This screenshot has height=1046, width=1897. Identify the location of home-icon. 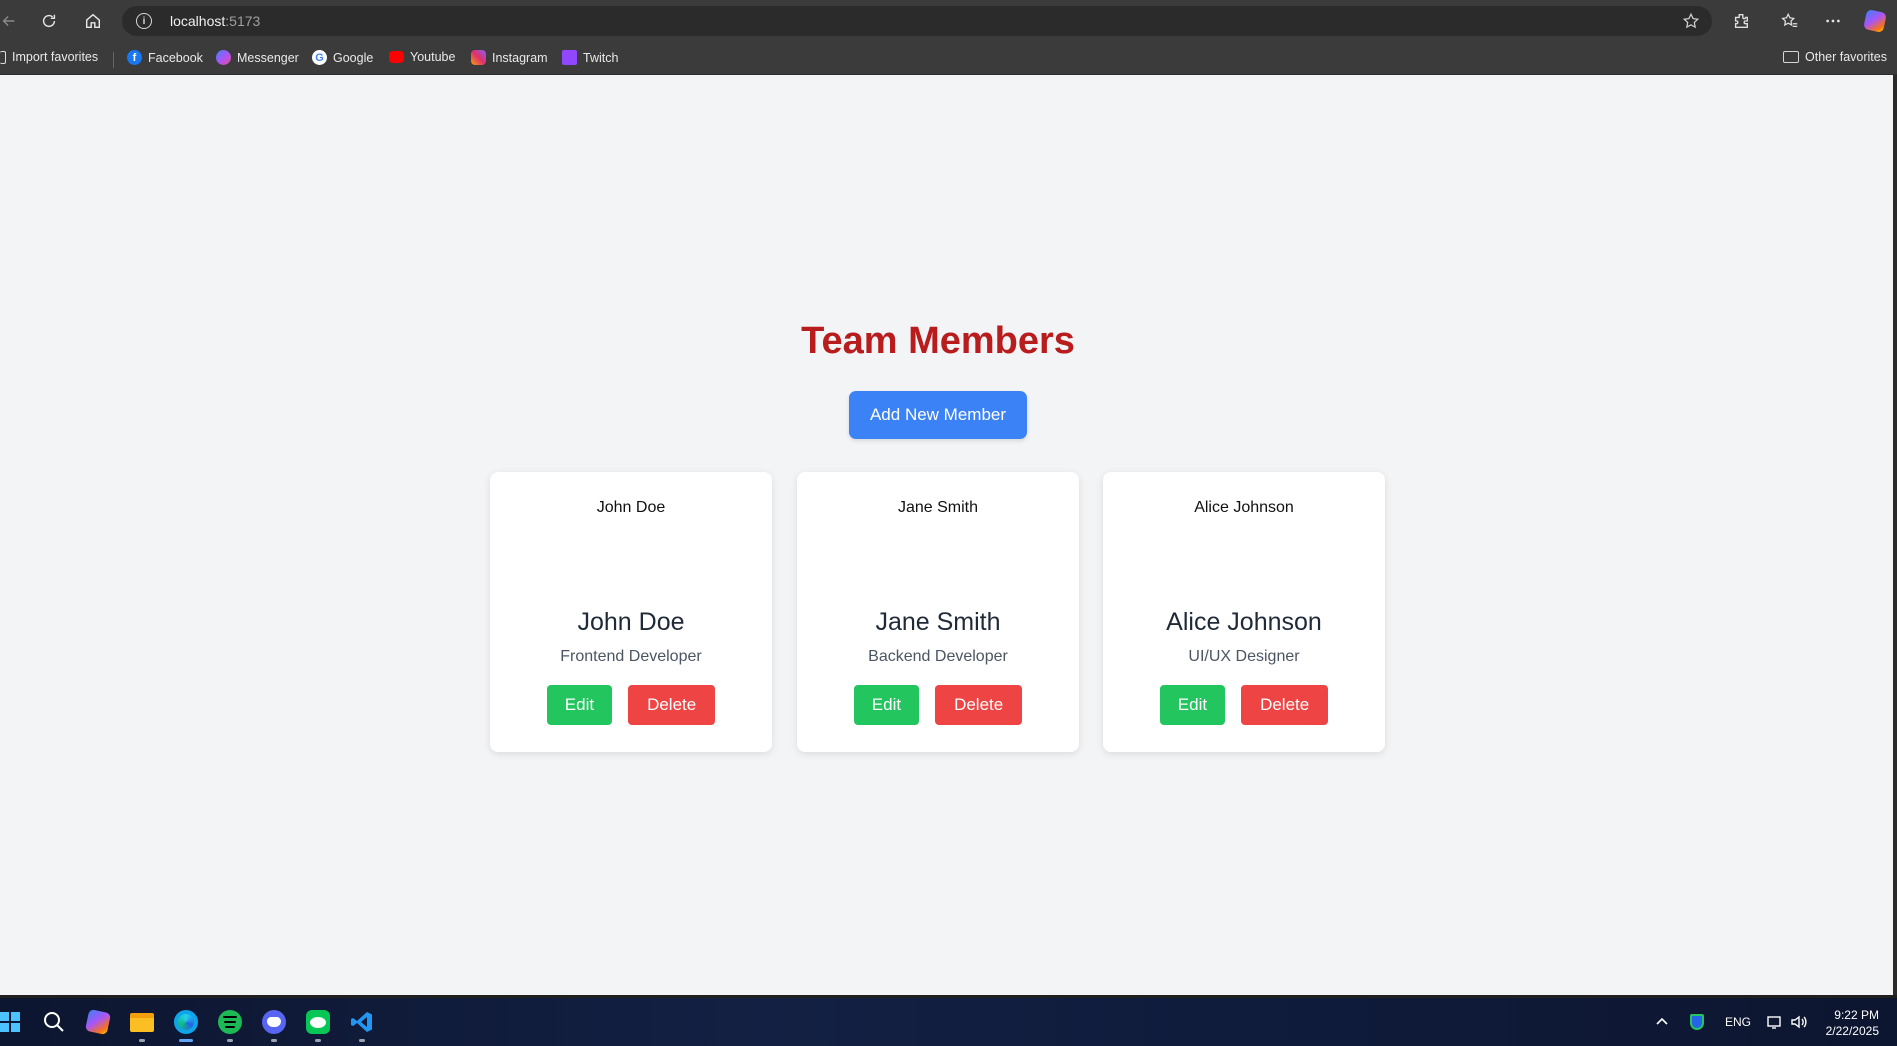
(93, 21).